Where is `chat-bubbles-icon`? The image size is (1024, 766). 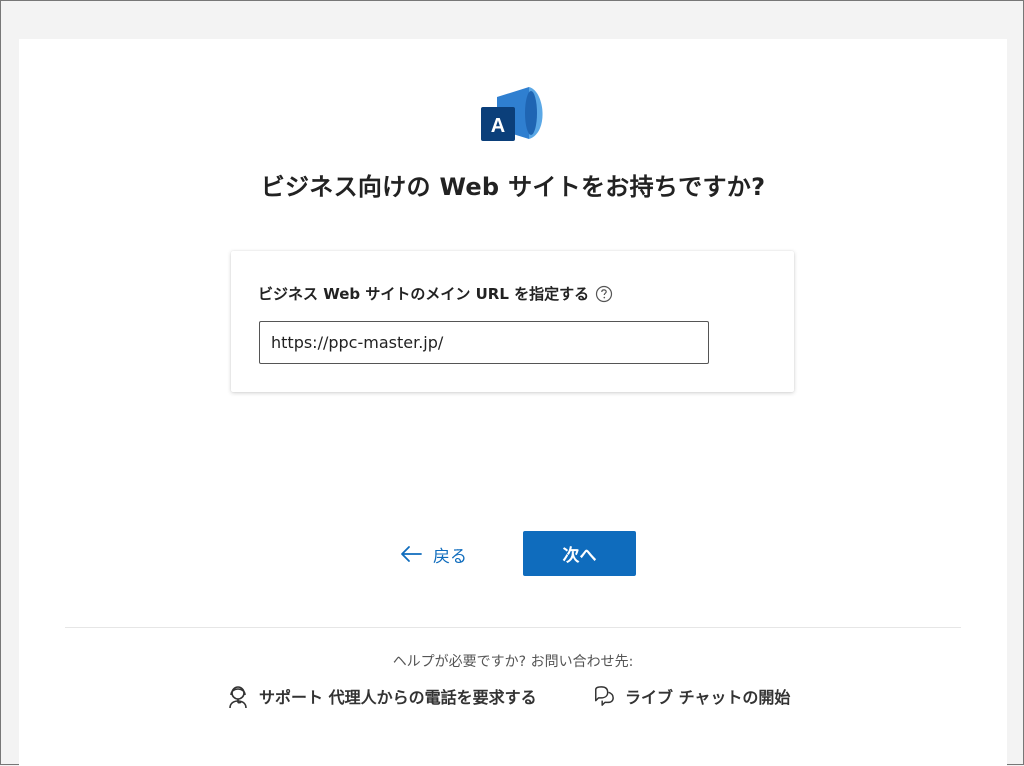 chat-bubbles-icon is located at coordinates (604, 696).